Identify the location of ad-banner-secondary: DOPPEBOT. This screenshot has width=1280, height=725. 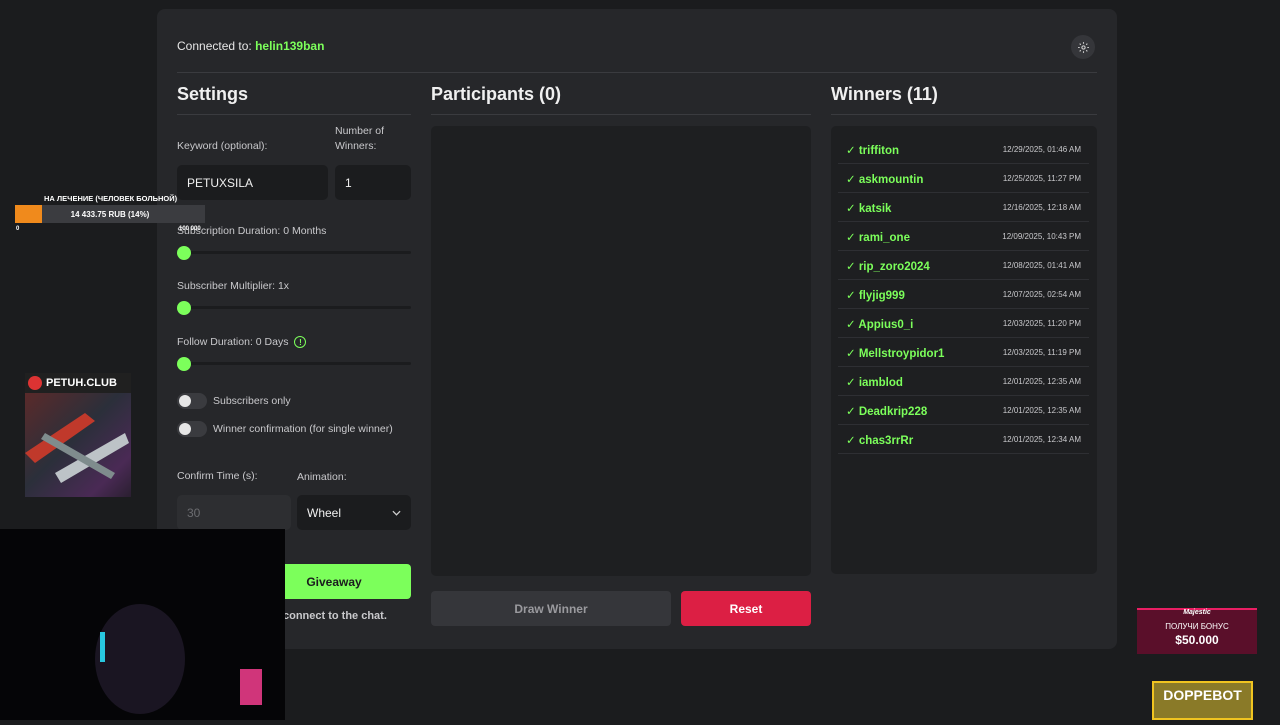
(1202, 700).